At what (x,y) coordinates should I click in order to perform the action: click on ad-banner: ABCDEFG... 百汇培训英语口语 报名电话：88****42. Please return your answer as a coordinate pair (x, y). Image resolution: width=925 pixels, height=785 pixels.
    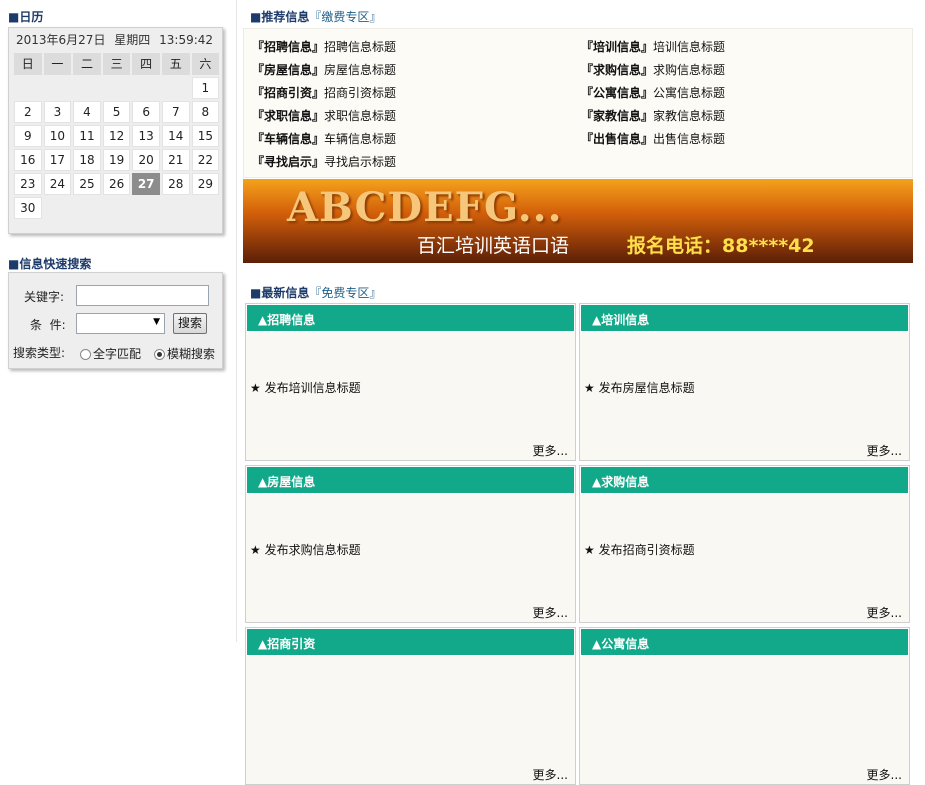
    Looking at the image, I should click on (578, 221).